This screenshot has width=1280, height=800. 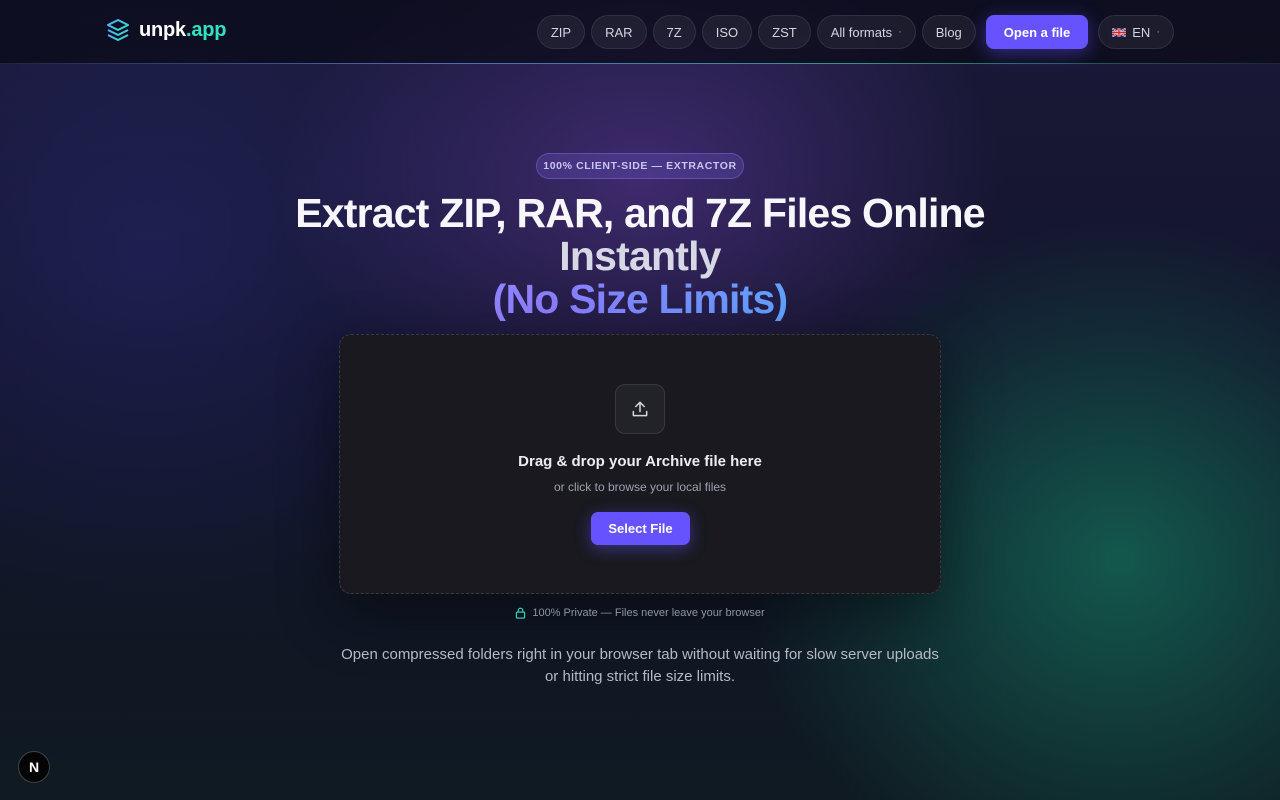 I want to click on nav-format-zst: ZST, so click(x=784, y=32).